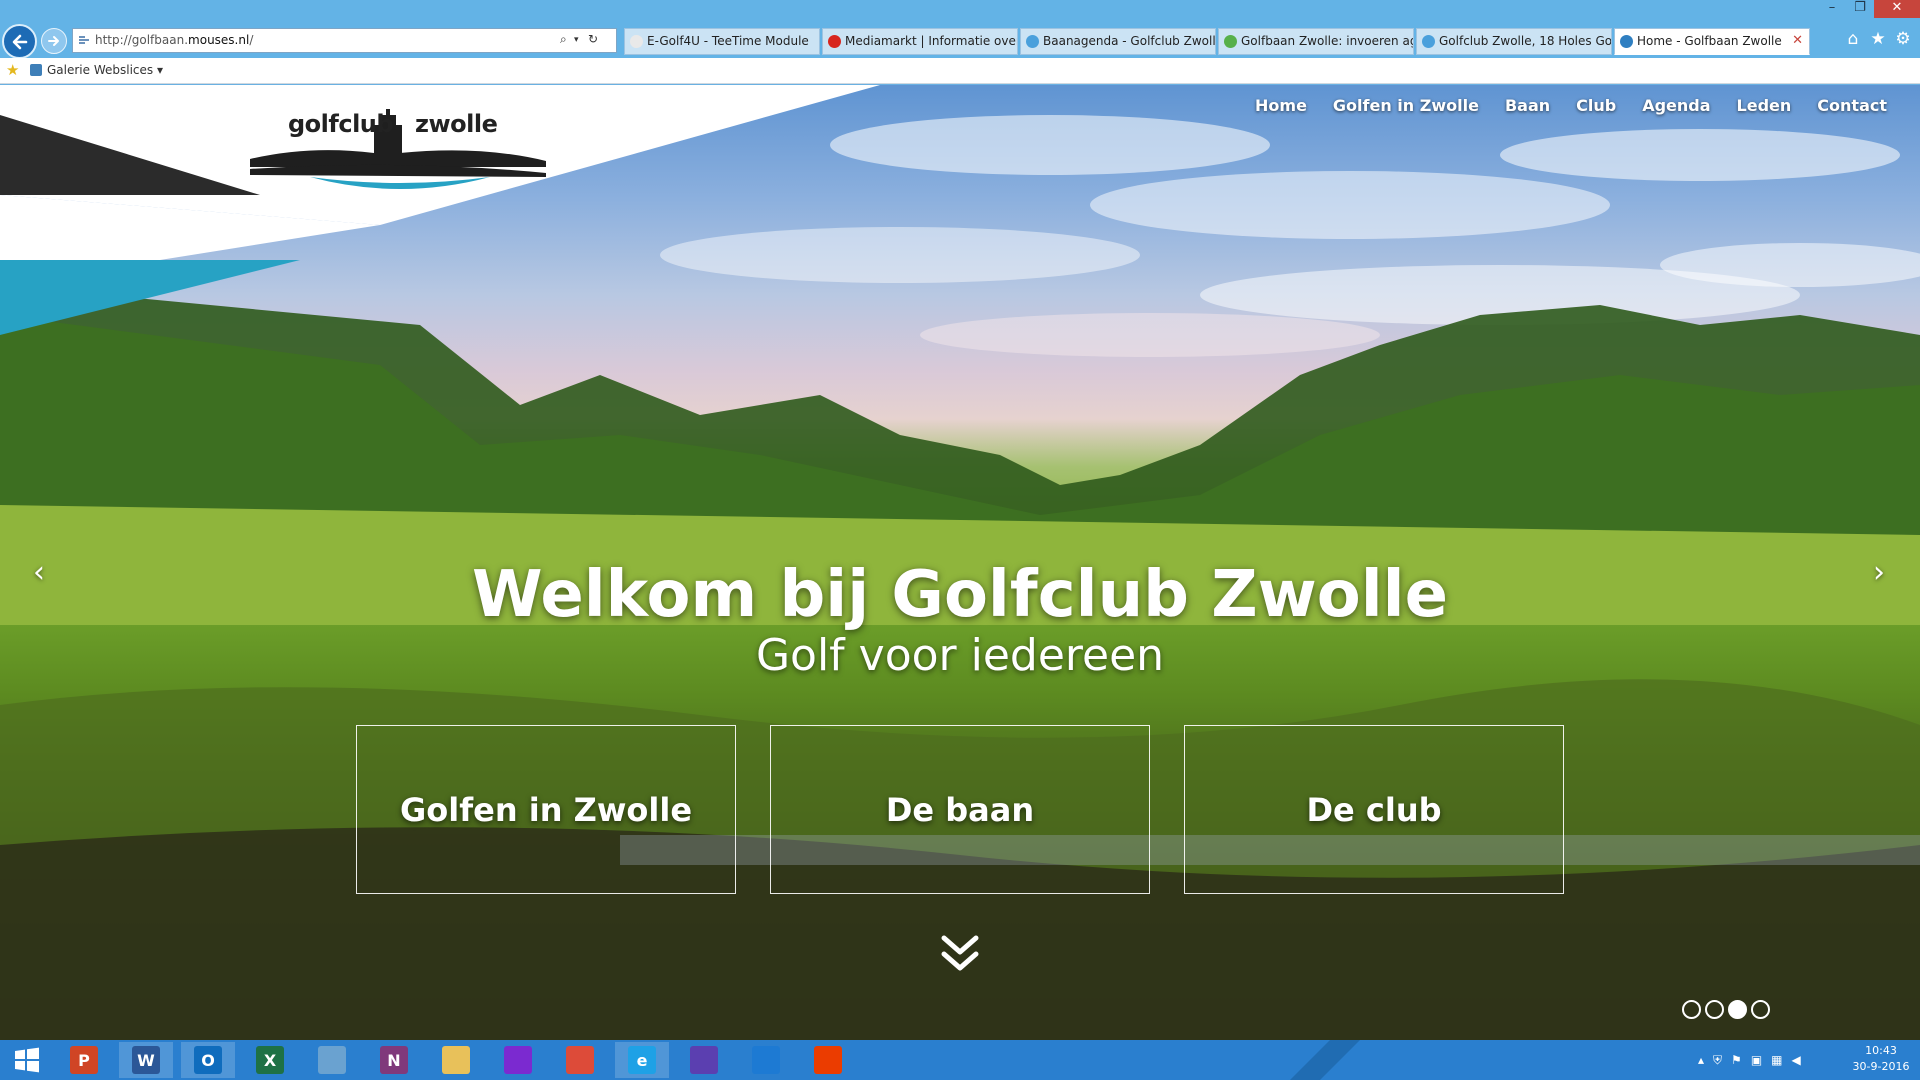 Image resolution: width=1920 pixels, height=1080 pixels. What do you see at coordinates (1749, 1060) in the screenshot?
I see `system-tray: ▴ ⛨ ⚑ ▣ ▦ ◀` at bounding box center [1749, 1060].